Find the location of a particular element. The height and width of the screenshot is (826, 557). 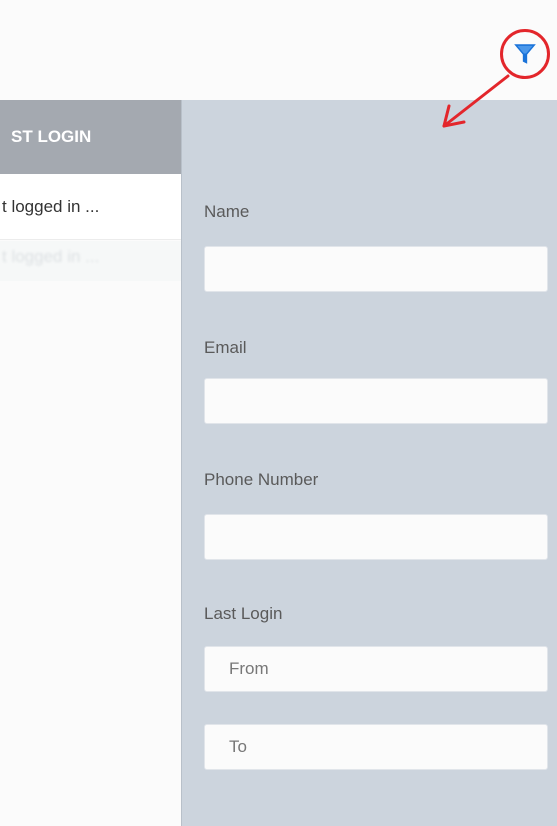

name-label: Name is located at coordinates (227, 211).